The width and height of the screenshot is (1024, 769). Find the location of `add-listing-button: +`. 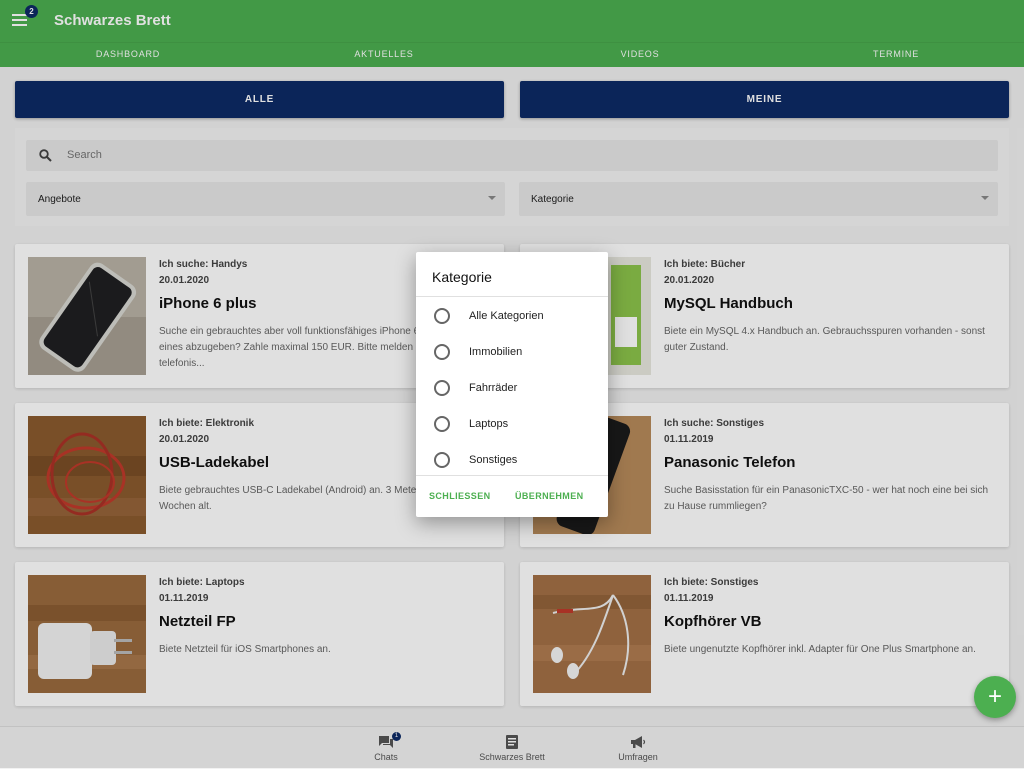

add-listing-button: + is located at coordinates (995, 697).